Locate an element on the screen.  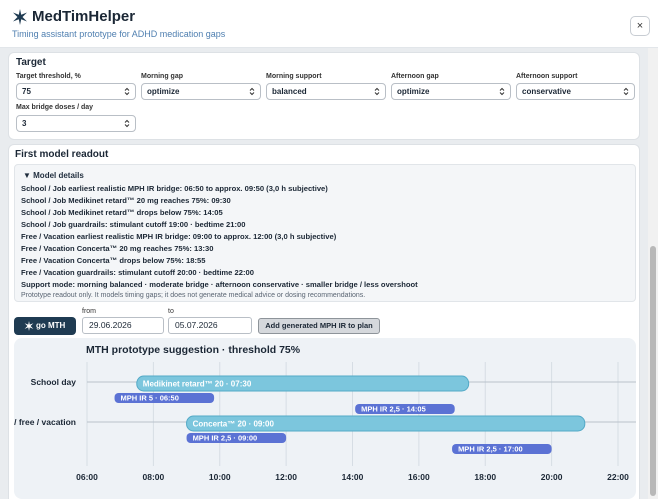
x-tick-label: 18:00 is located at coordinates (485, 477).